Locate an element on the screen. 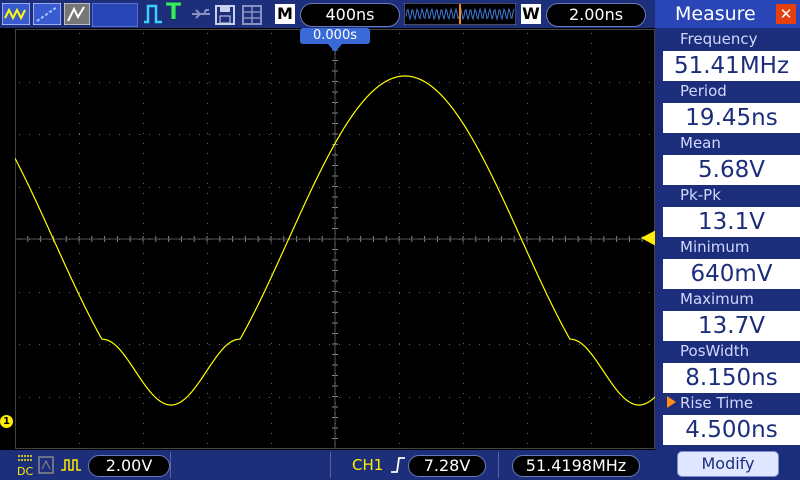 Image resolution: width=800 pixels, height=480 pixels. digital-filter-icon is located at coordinates (71, 465).